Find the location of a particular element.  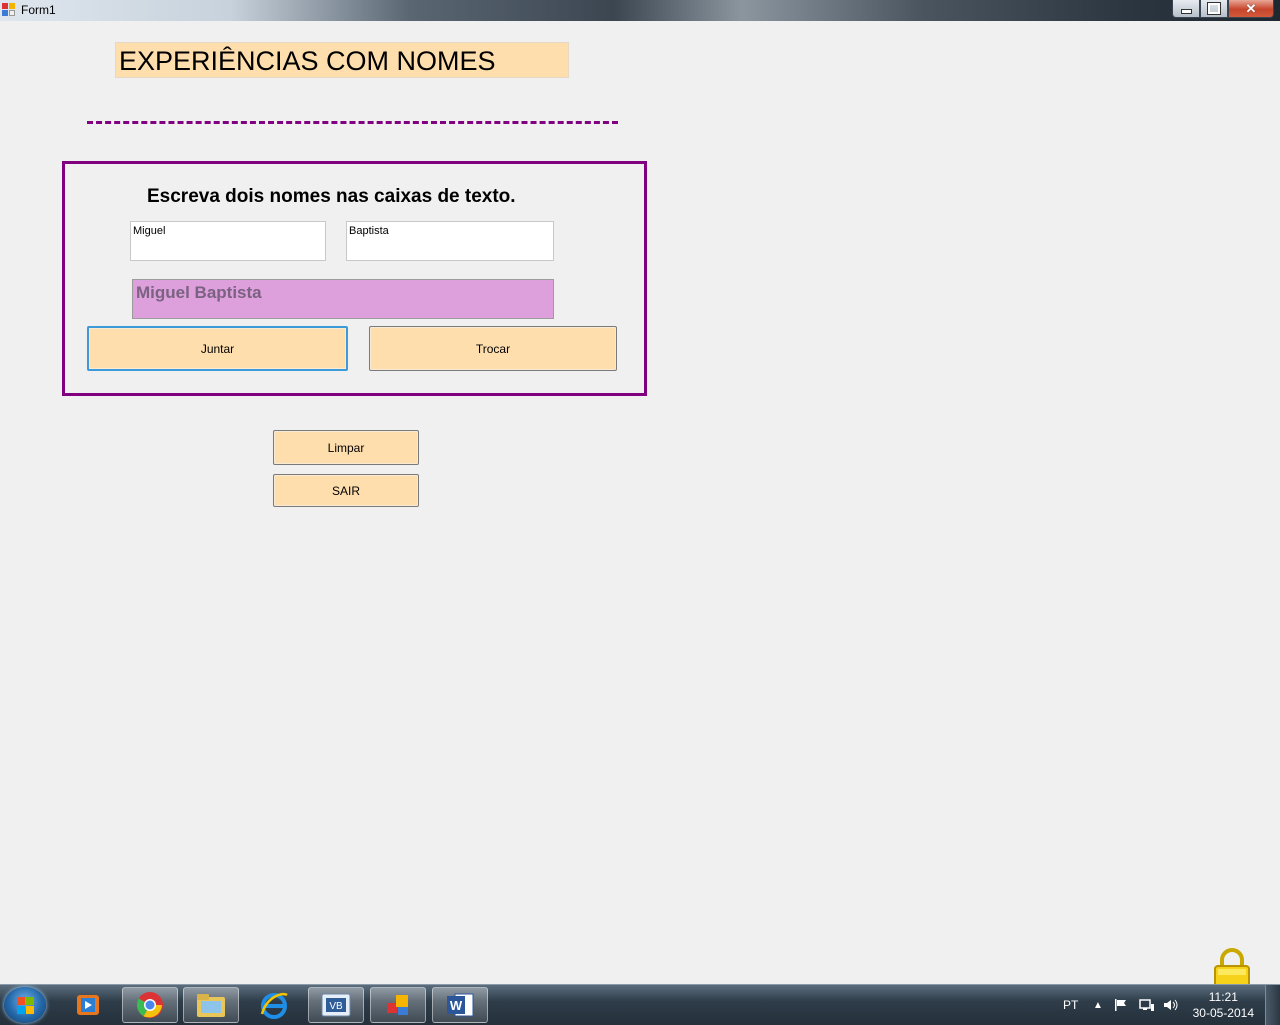

clear-button-label: Limpar is located at coordinates (346, 447).